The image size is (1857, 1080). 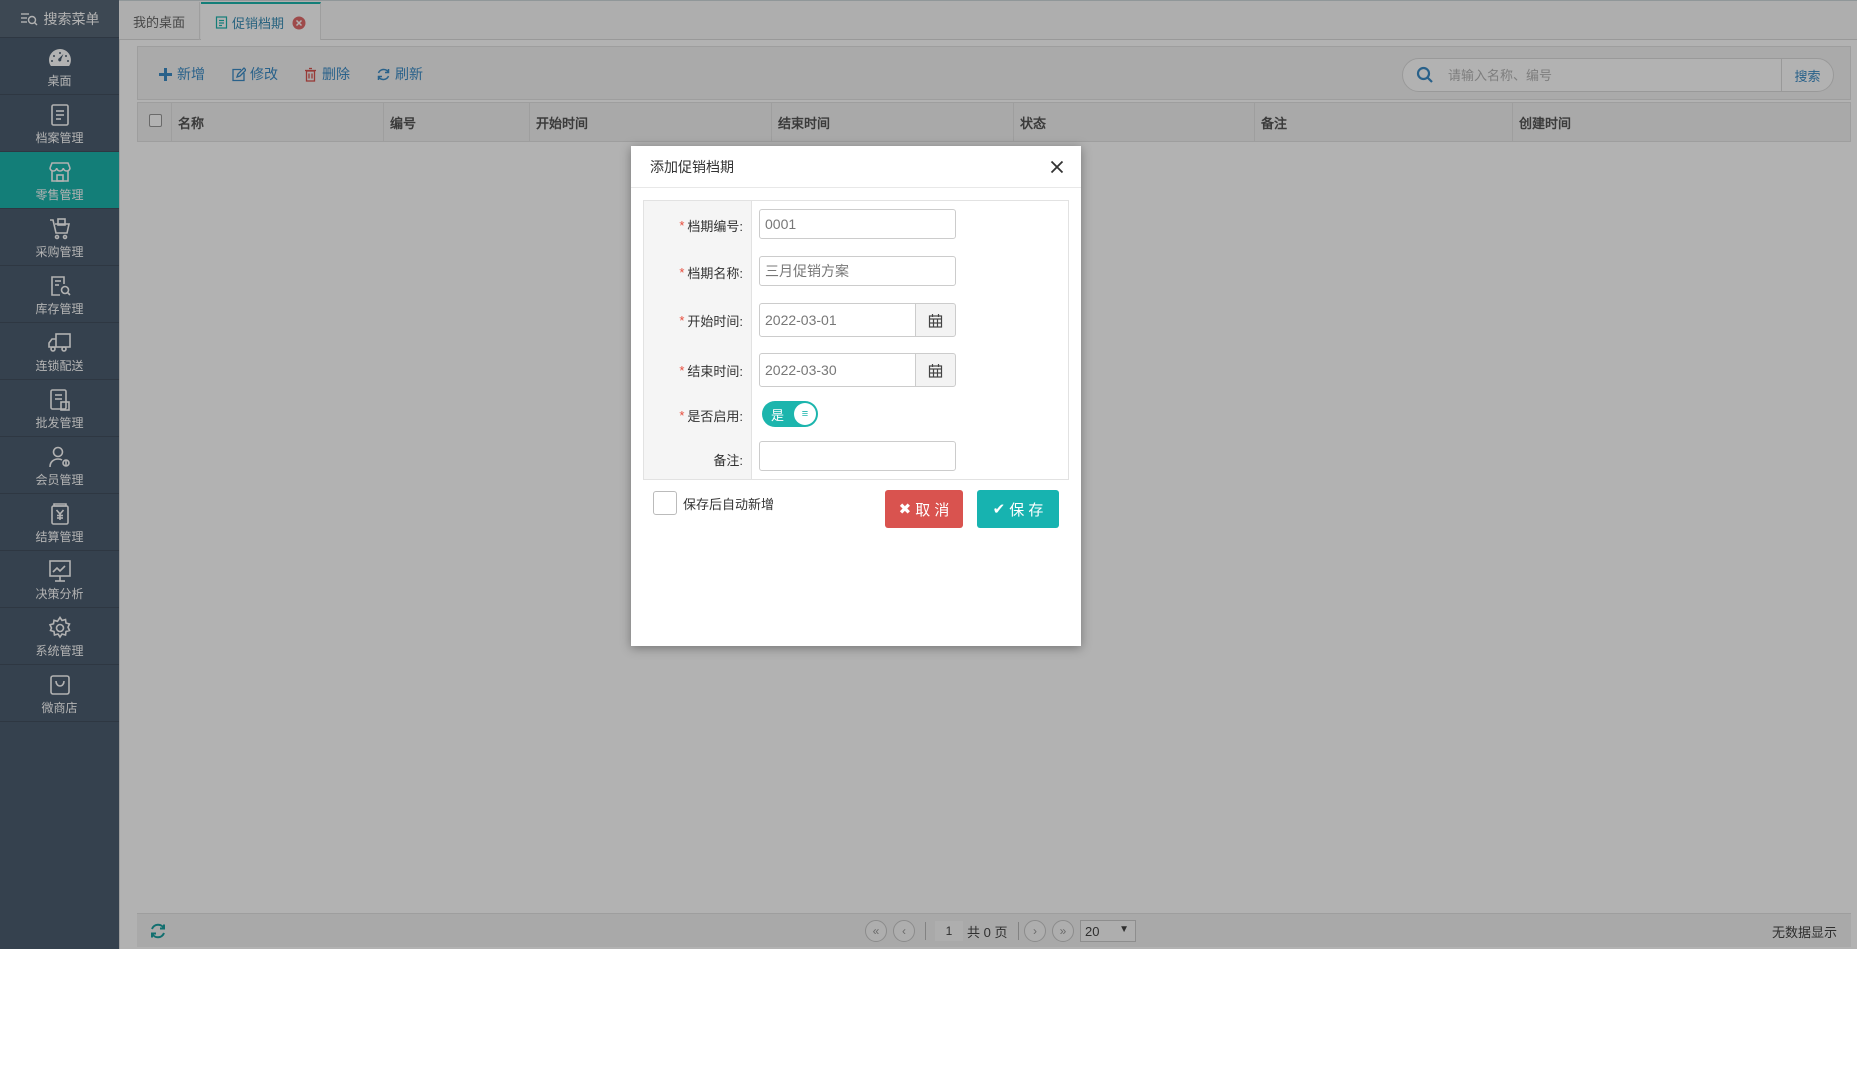 What do you see at coordinates (857, 456) in the screenshot?
I see `remark-input` at bounding box center [857, 456].